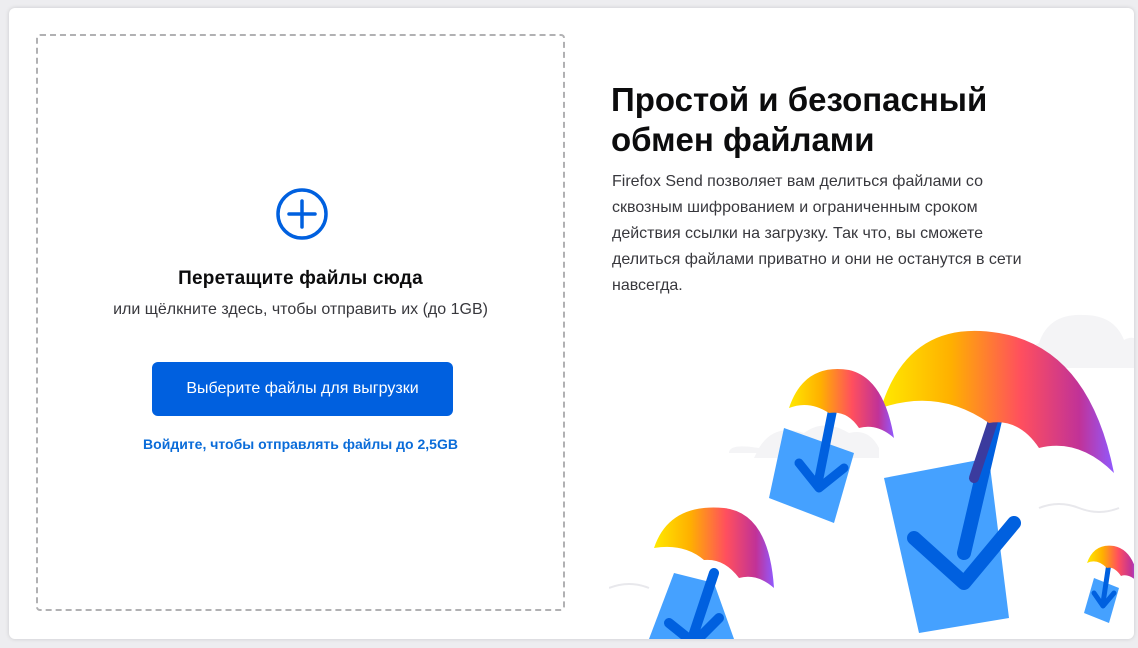 The width and height of the screenshot is (1138, 648). What do you see at coordinates (711, 573) in the screenshot?
I see `small-parachute-bottom` at bounding box center [711, 573].